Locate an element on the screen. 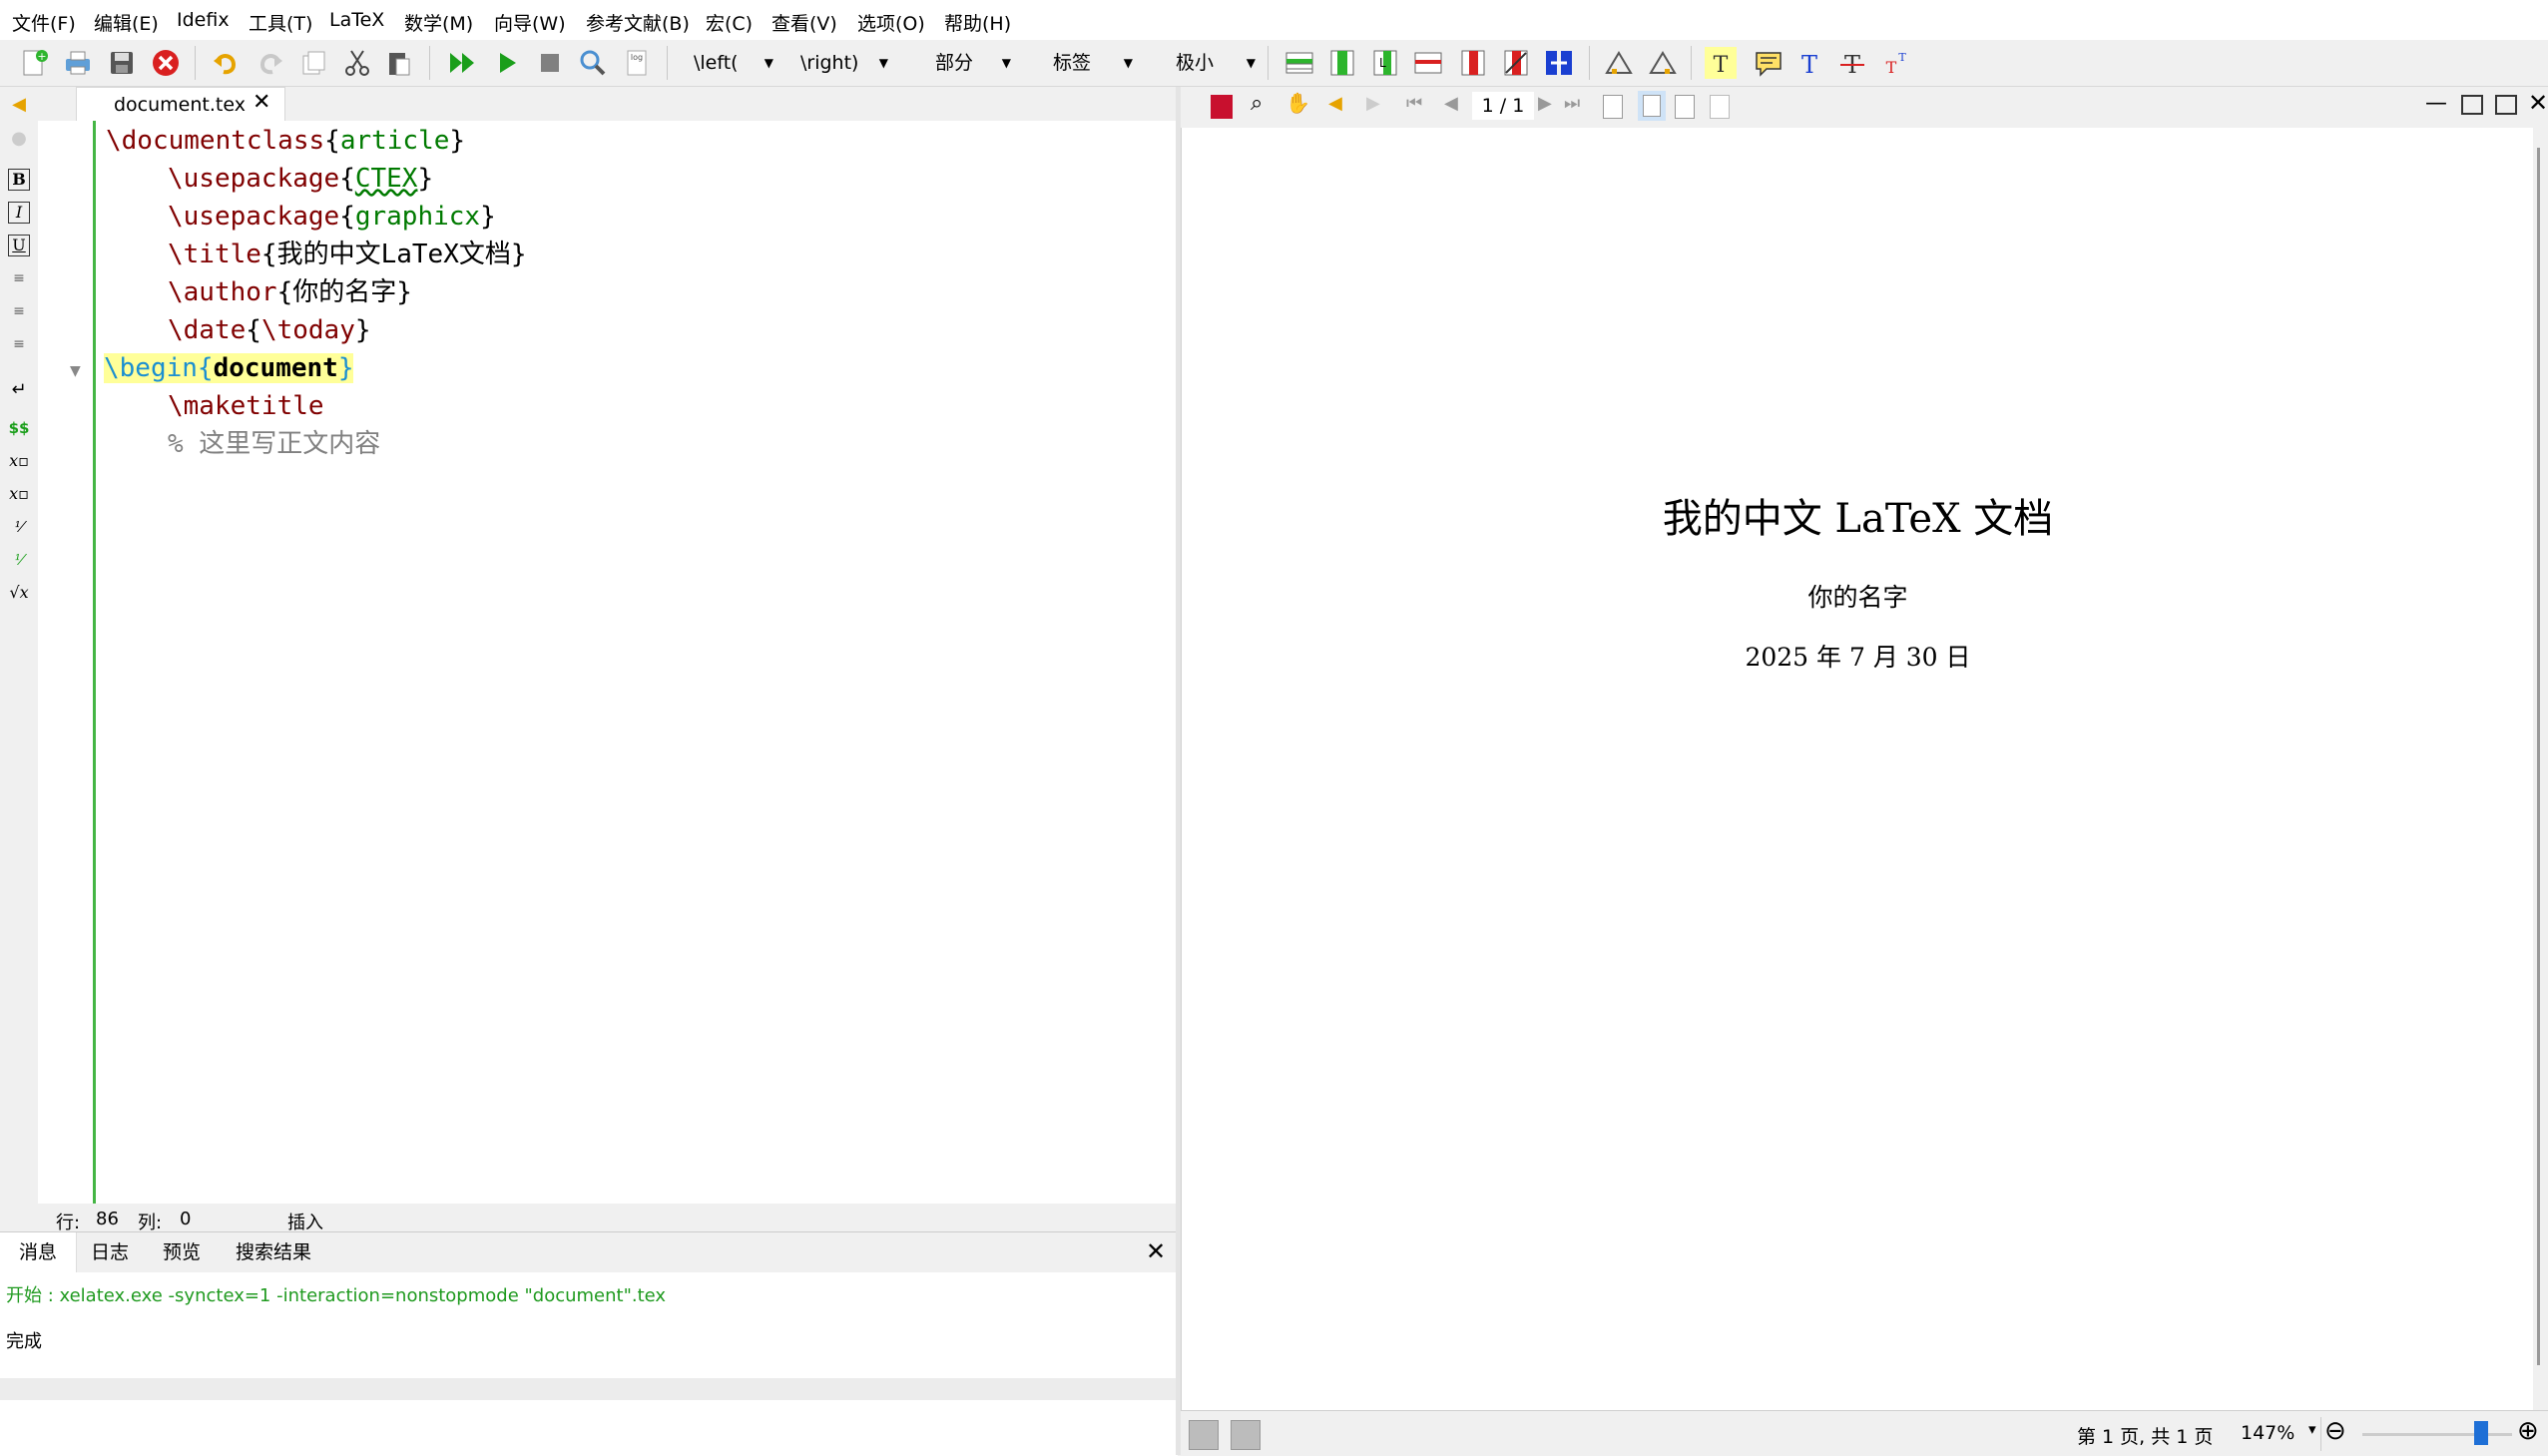  pdf-icon is located at coordinates (1222, 107).